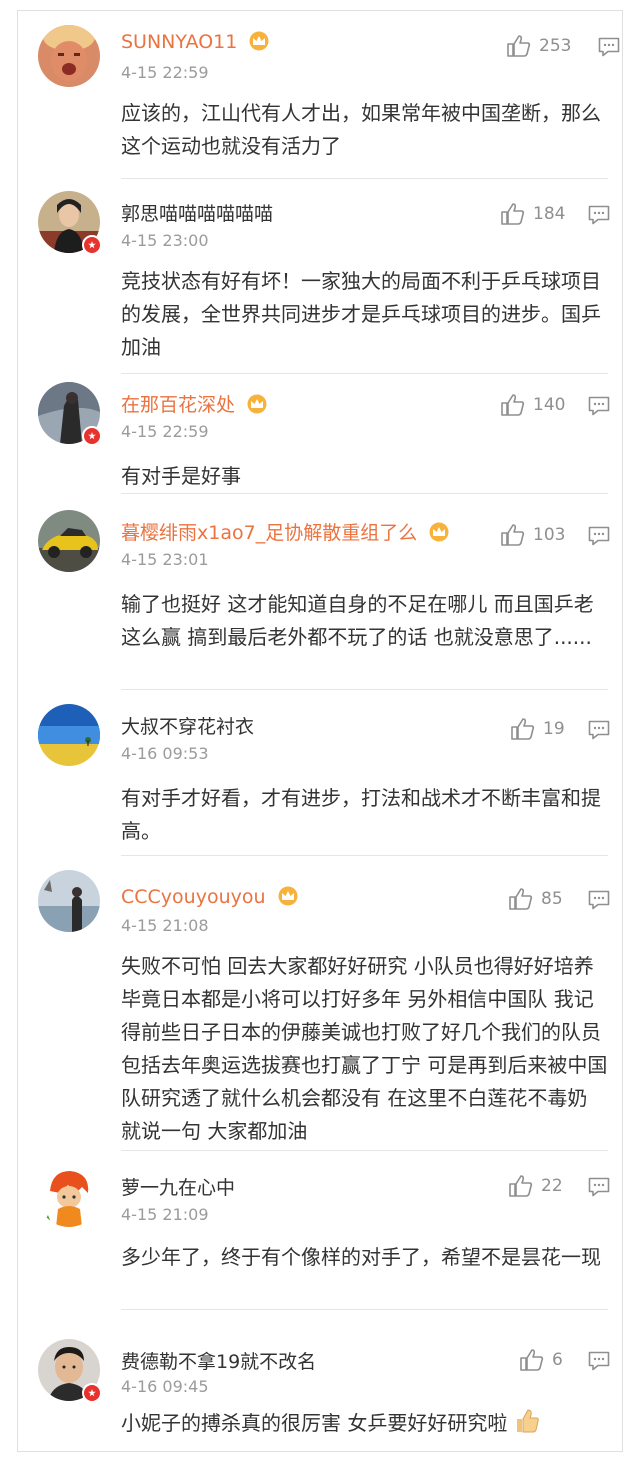 The height and width of the screenshot is (1461, 640). I want to click on like-button: 103, so click(533, 535).